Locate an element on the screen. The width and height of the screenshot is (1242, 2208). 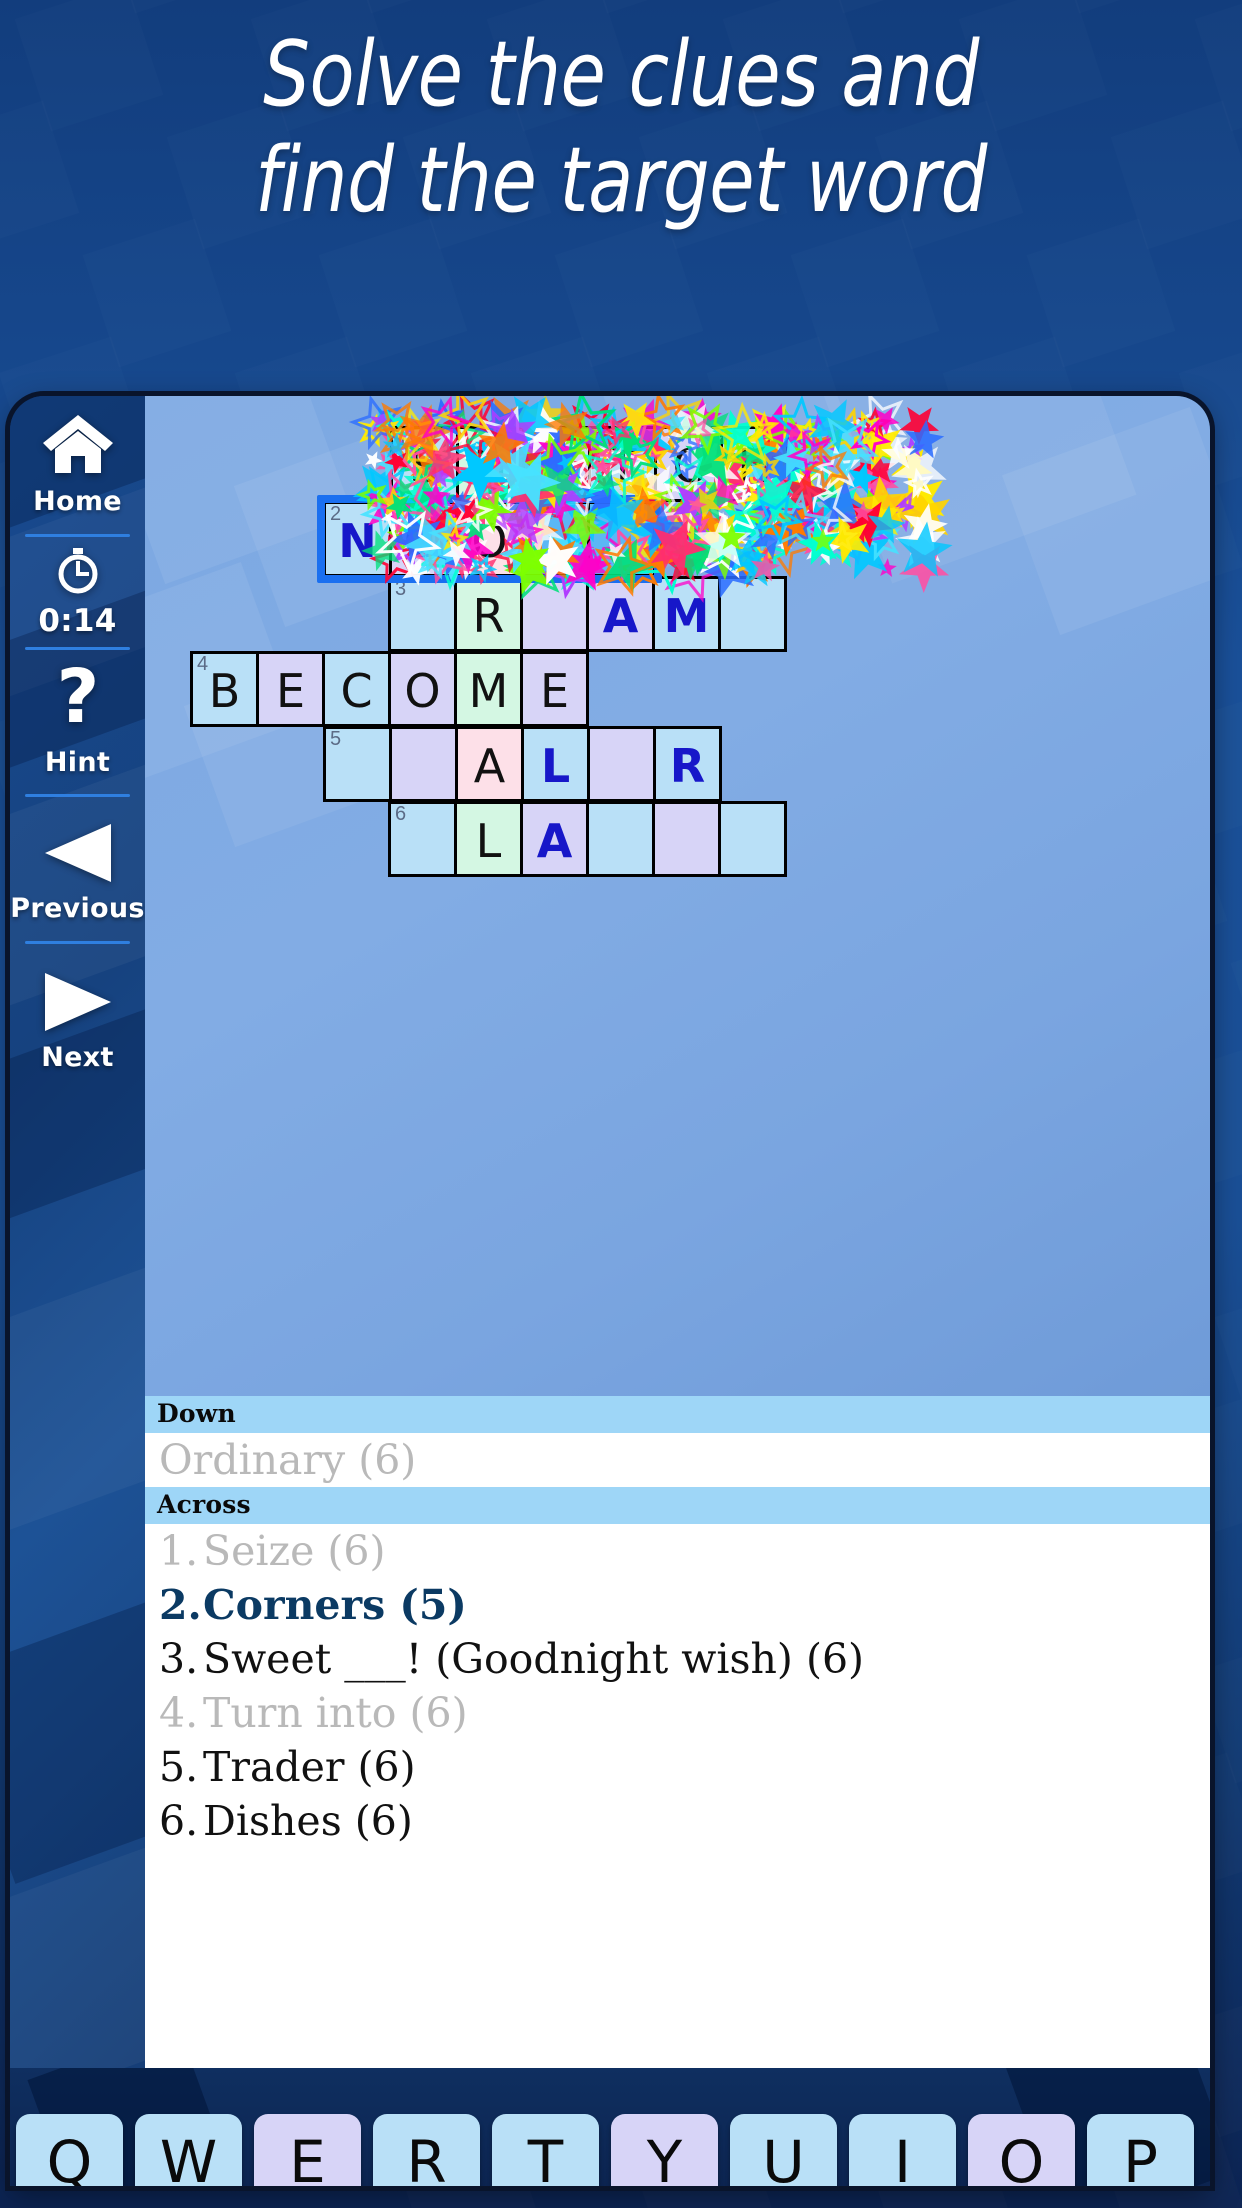
down-clue-item: Ordinary (6) is located at coordinates (677, 1460).